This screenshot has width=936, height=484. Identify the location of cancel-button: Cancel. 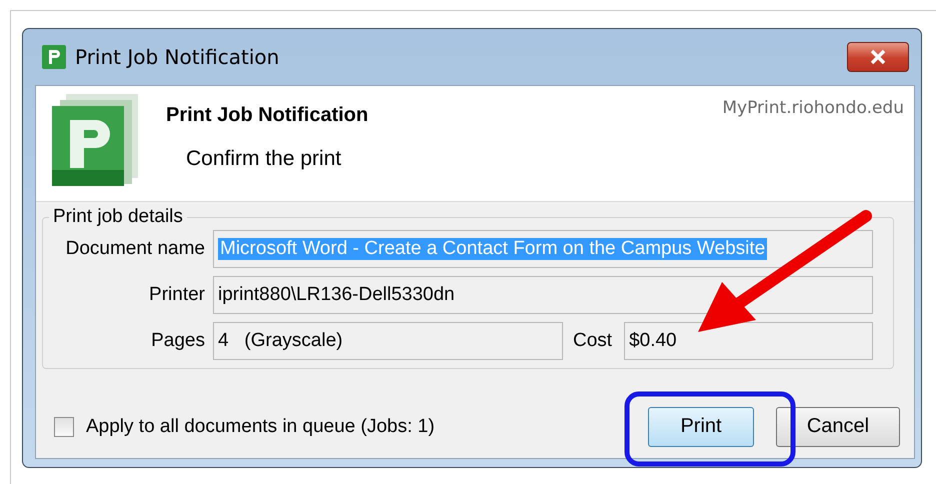
(838, 426).